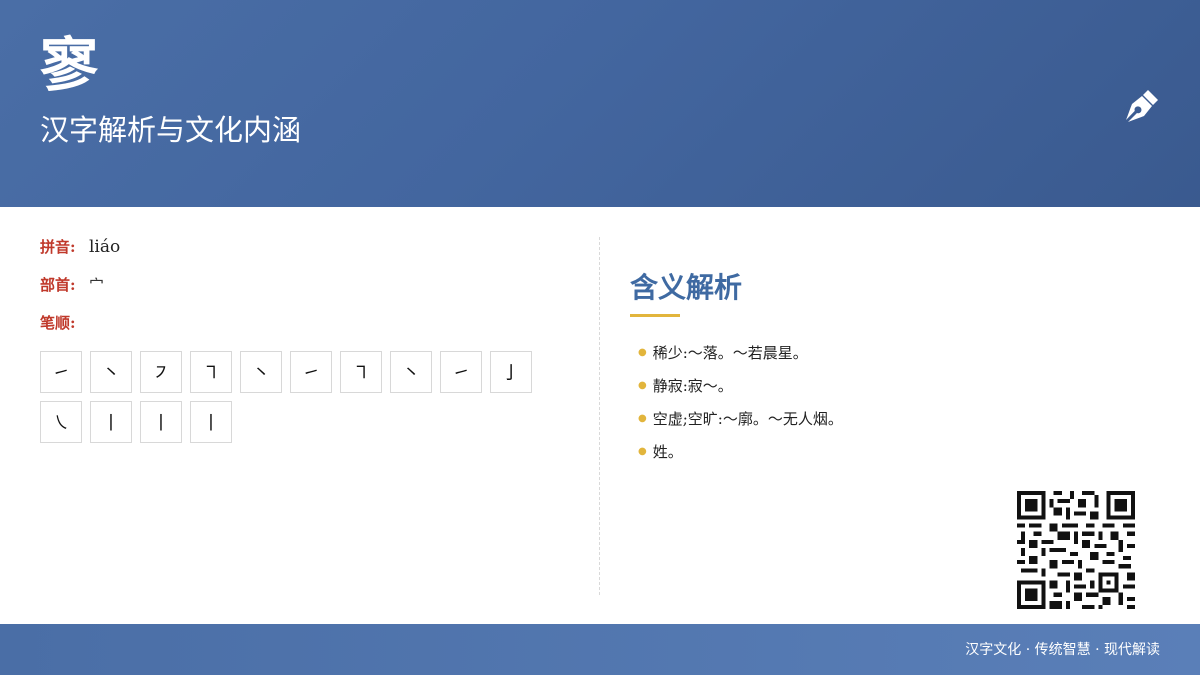 This screenshot has height=675, width=1200. I want to click on stroke-box: ㇇, so click(161, 372).